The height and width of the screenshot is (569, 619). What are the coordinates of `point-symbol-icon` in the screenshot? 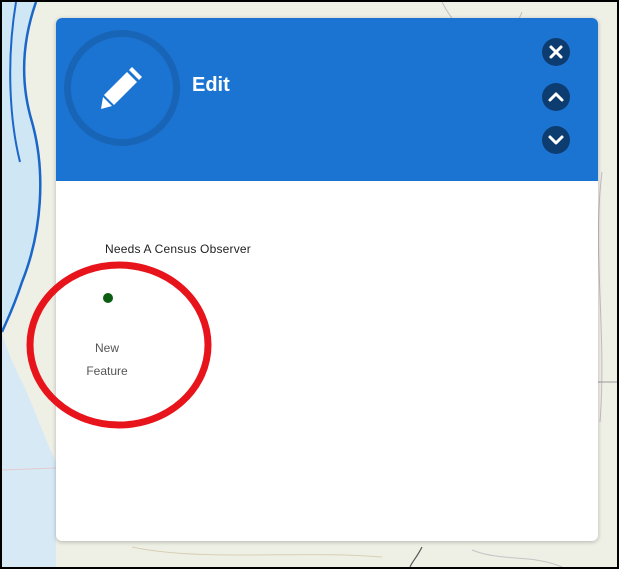 It's located at (108, 298).